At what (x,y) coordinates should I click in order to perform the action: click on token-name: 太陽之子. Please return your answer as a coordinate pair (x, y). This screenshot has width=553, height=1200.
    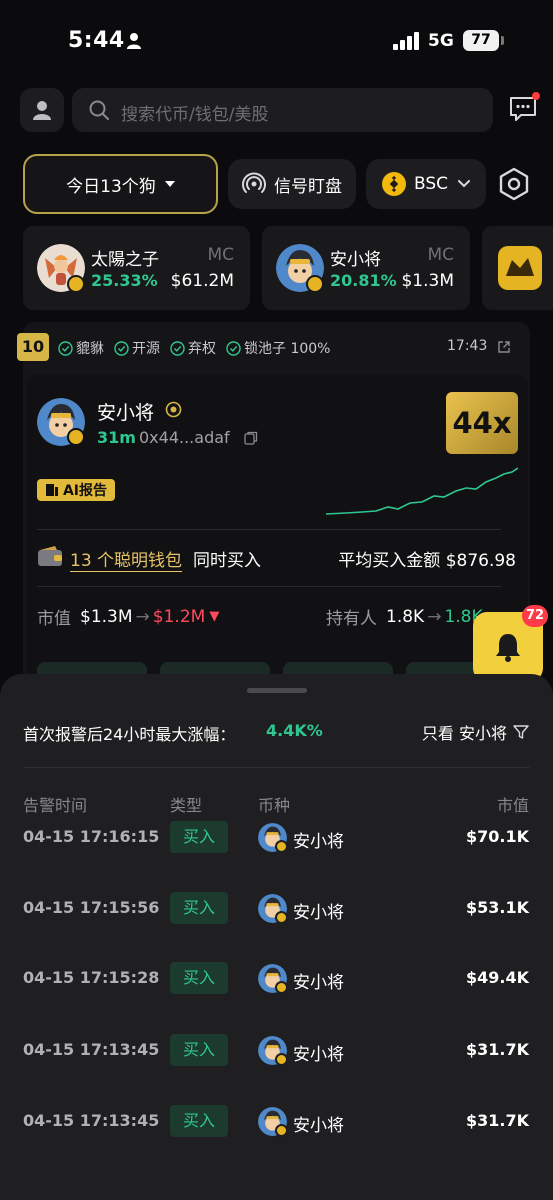
    Looking at the image, I should click on (125, 260).